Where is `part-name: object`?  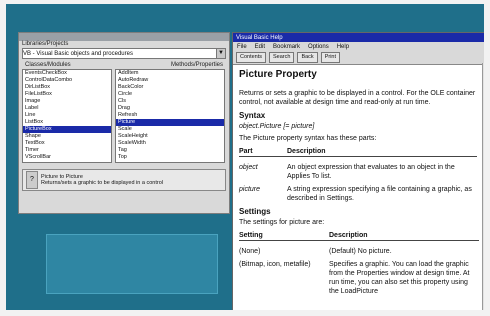
part-name: object is located at coordinates (248, 167).